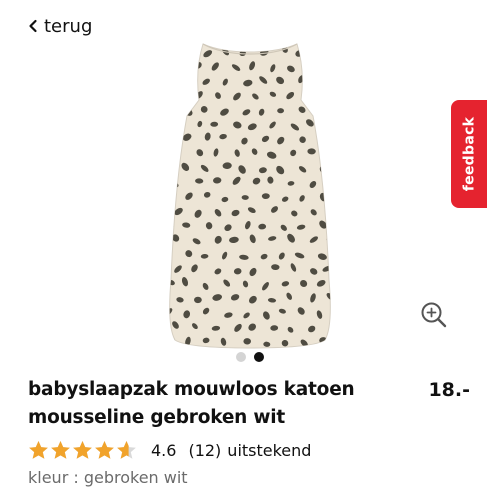 The width and height of the screenshot is (500, 500). I want to click on rating-label: uitstekend, so click(269, 450).